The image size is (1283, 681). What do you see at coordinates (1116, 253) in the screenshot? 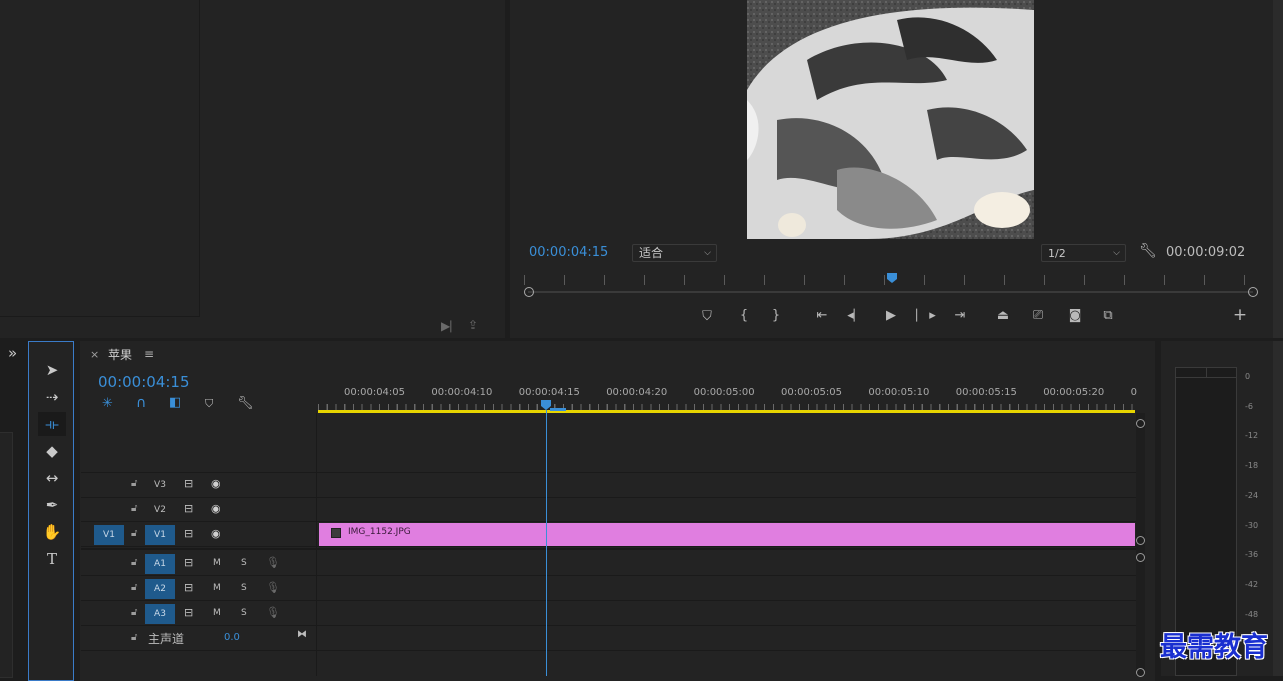
I see `chevron-down-icon: ⌵` at bounding box center [1116, 253].